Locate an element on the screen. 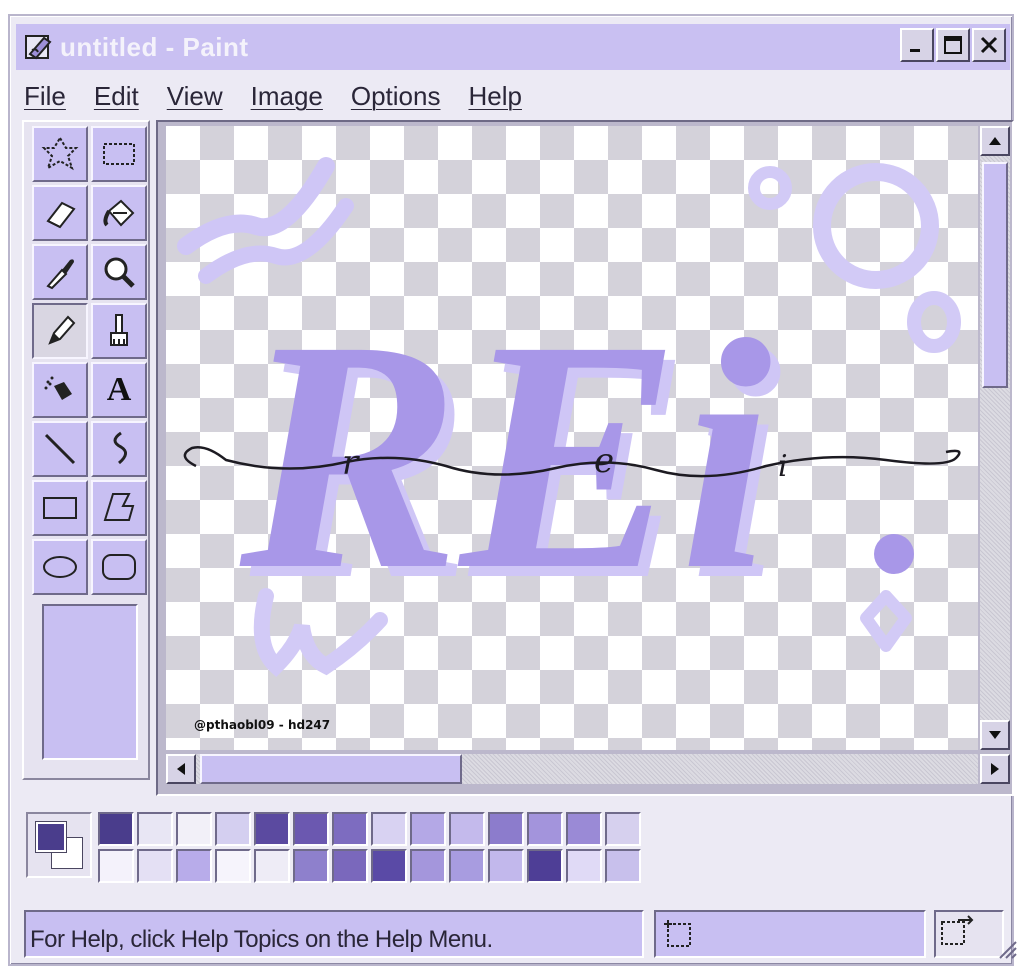  tool-pencil is located at coordinates (60, 331).